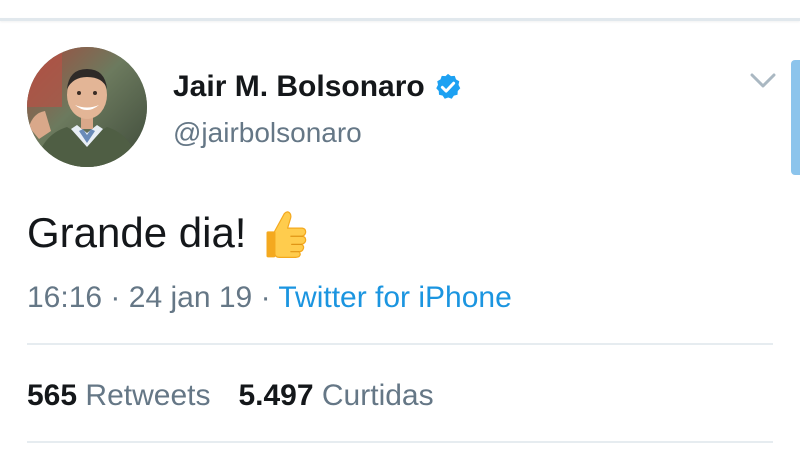 Image resolution: width=800 pixels, height=450 pixels. I want to click on profile-photo, so click(87, 107).